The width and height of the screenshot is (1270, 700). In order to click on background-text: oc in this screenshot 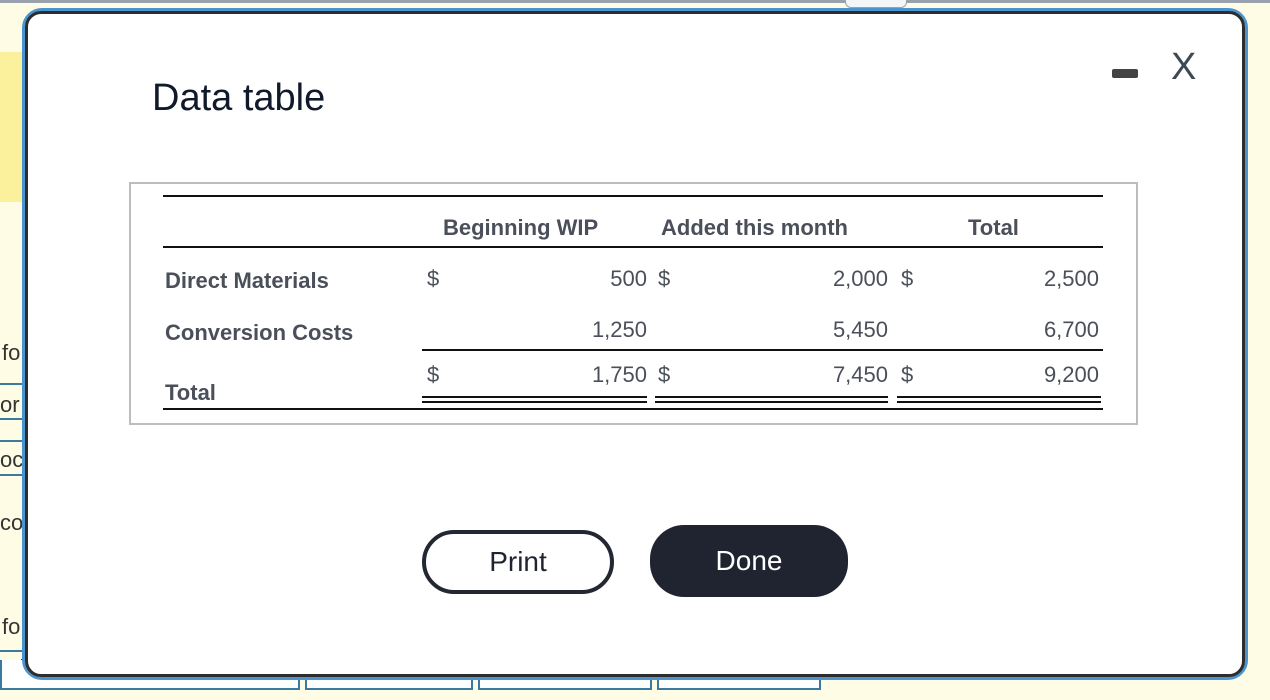, I will do `click(12, 459)`.